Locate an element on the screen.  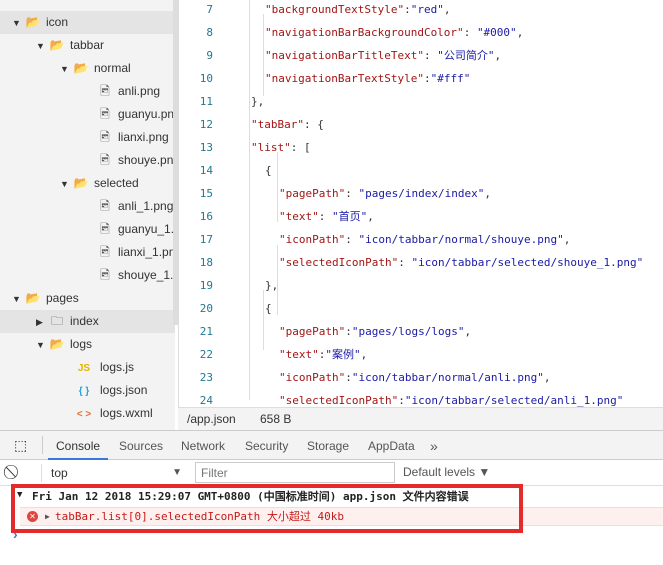
code-text: }, is located at coordinates (257, 101).